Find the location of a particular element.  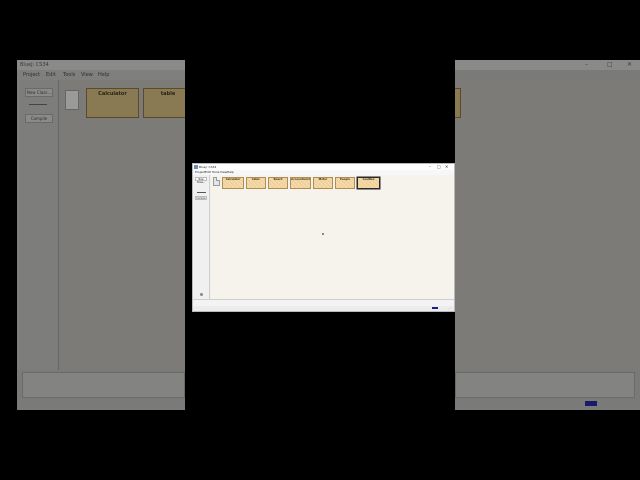

bg-titlebar: BlueJ: CS34 is located at coordinates (101, 65).